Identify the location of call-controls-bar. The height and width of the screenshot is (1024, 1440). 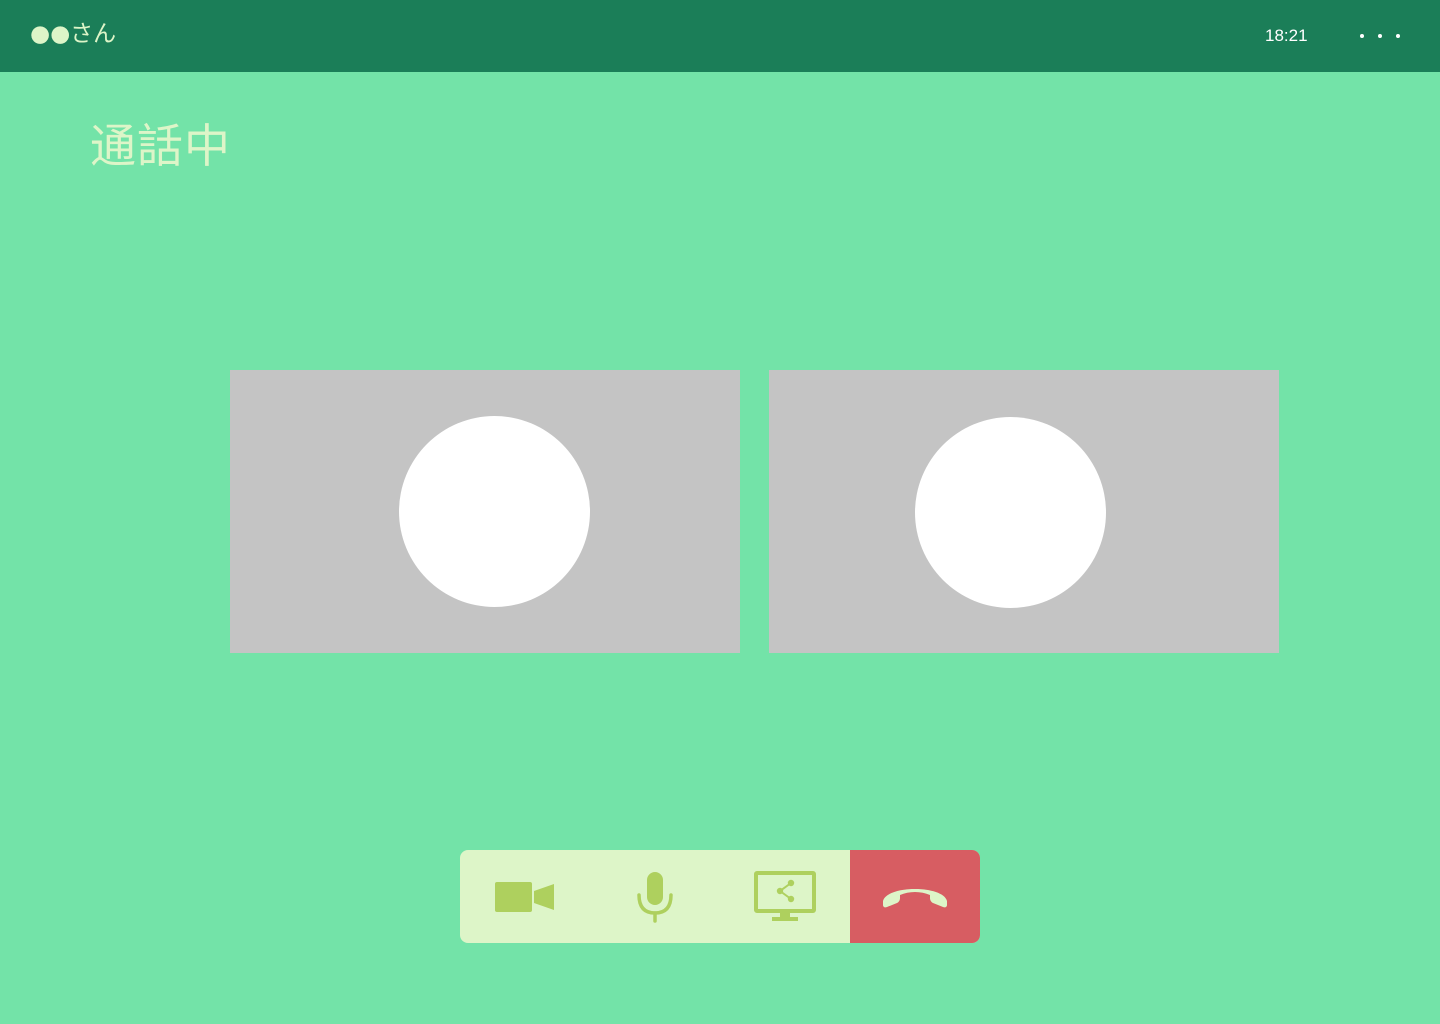
(720, 896).